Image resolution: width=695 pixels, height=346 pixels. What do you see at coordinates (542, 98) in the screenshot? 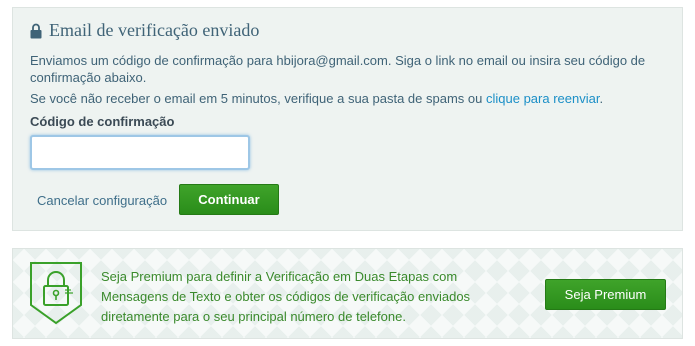
I see `resend-link: clique para reenviar` at bounding box center [542, 98].